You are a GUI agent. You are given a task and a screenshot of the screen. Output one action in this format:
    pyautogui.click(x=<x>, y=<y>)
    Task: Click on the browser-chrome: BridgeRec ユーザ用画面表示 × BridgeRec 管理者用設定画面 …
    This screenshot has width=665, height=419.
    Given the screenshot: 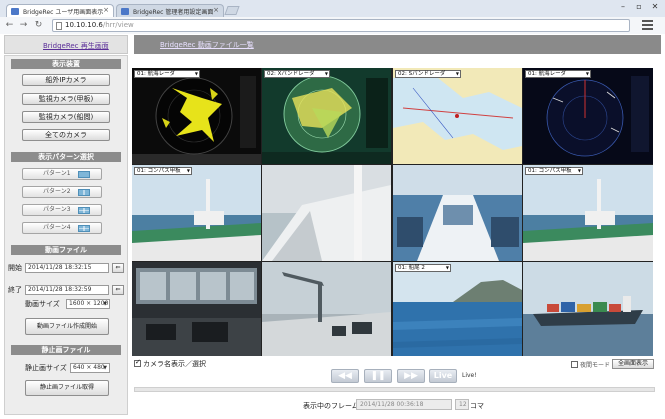 What is the action you would take?
    pyautogui.click(x=332, y=17)
    